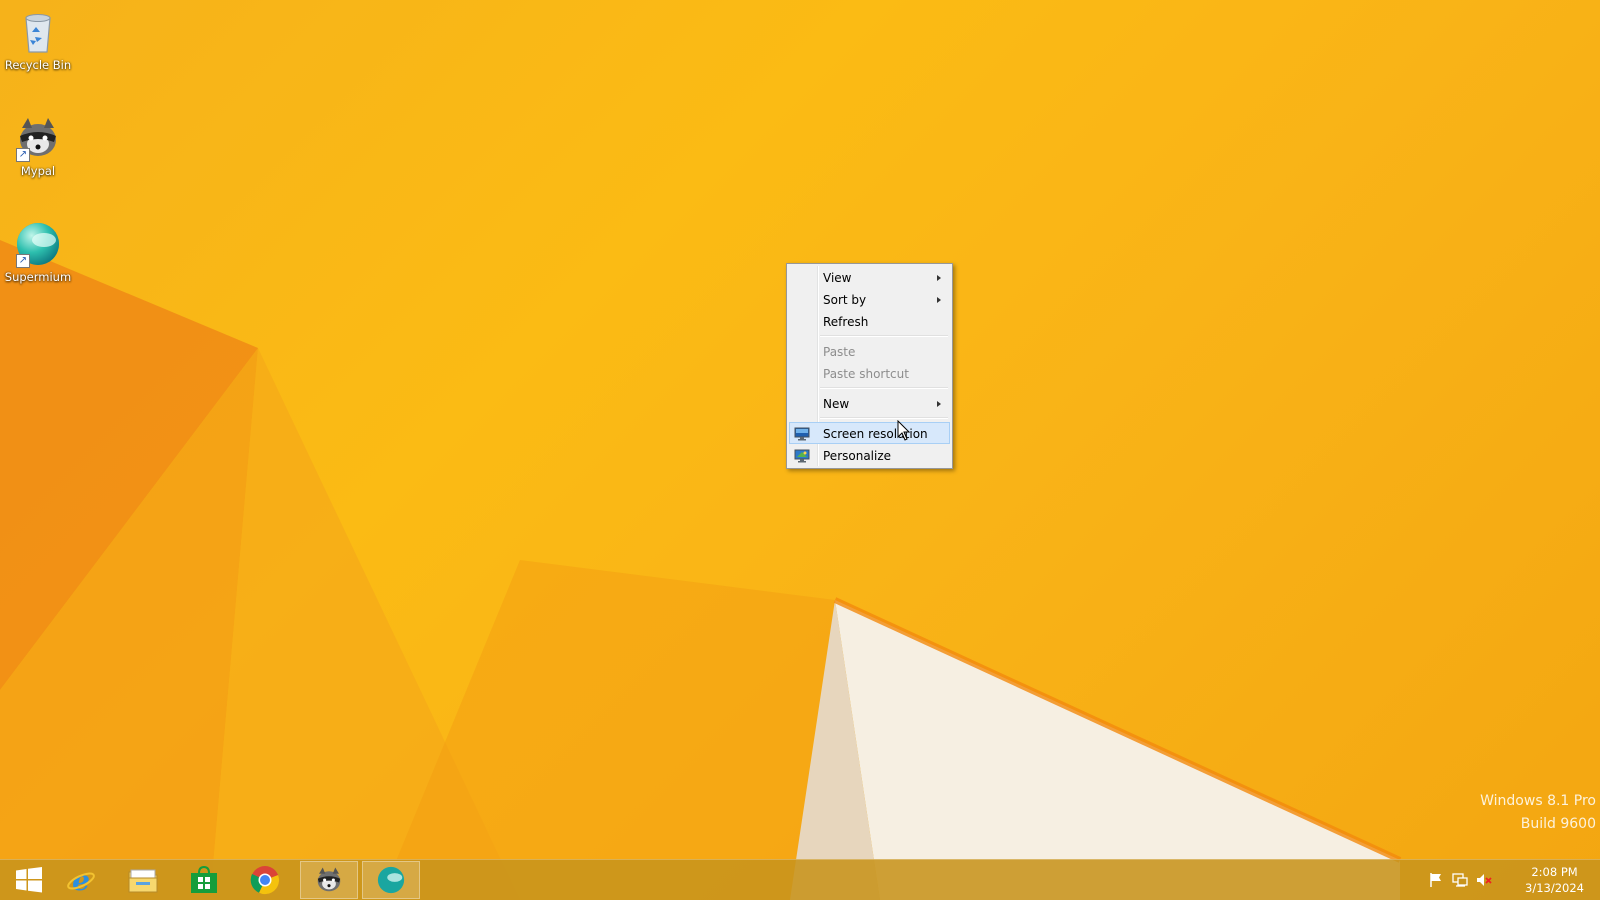  What do you see at coordinates (38, 138) in the screenshot?
I see `raccoon-icon: ↗` at bounding box center [38, 138].